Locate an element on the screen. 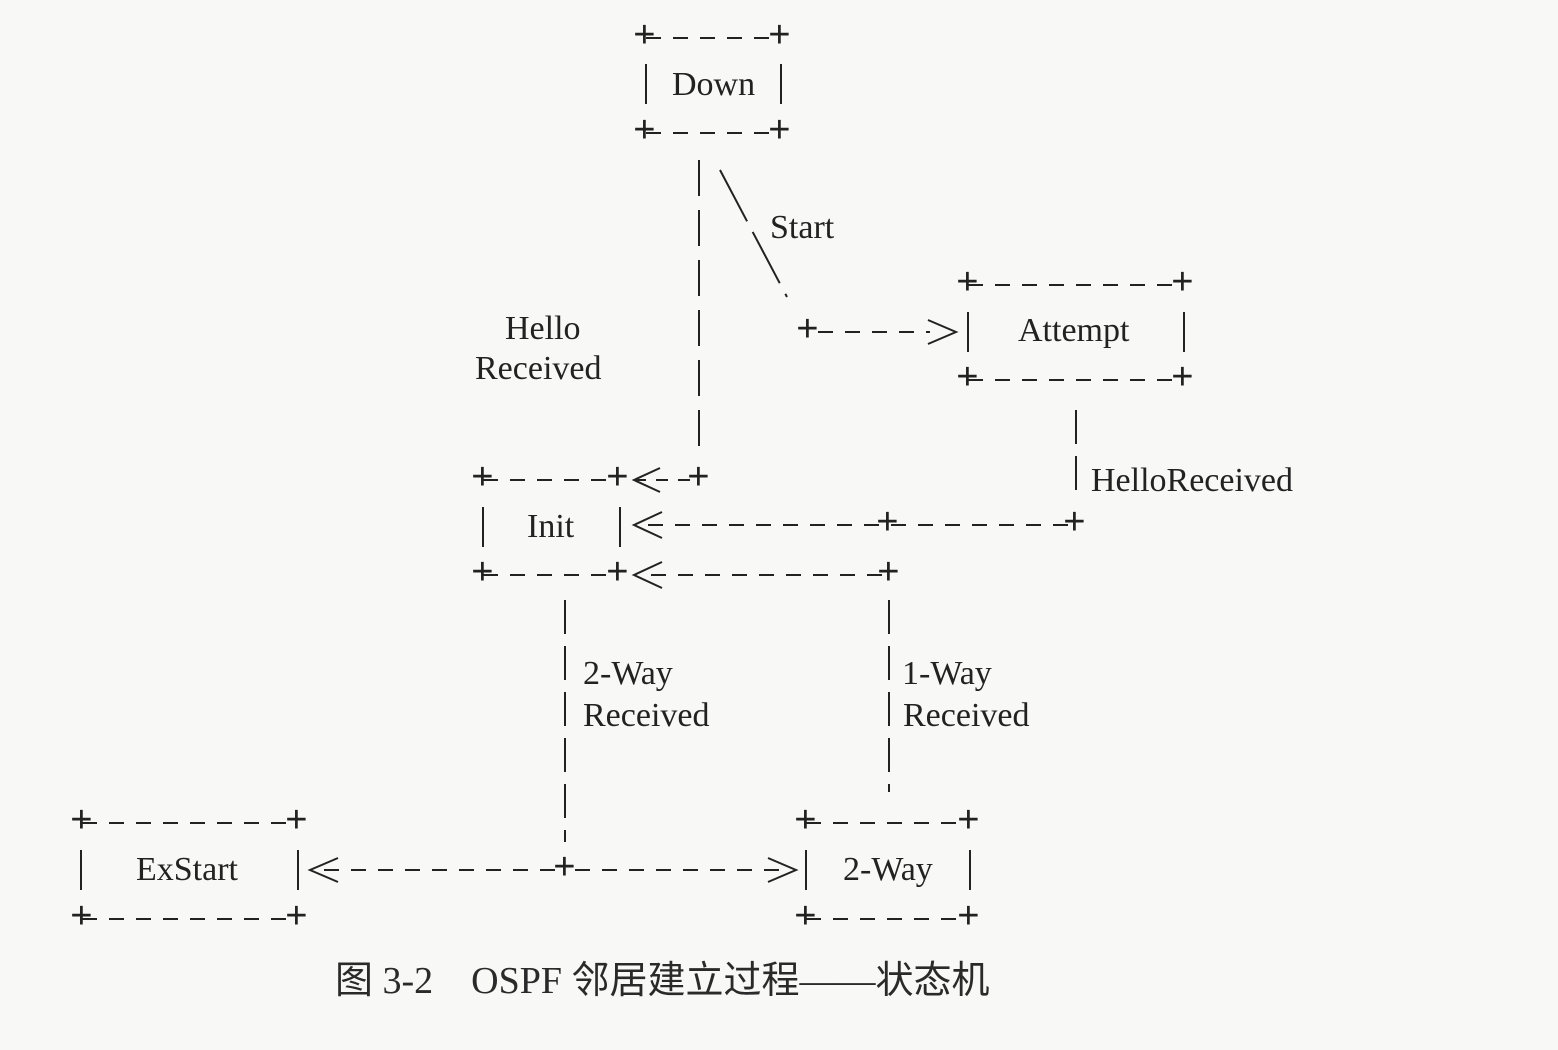  down-box-corner-top-right: + is located at coordinates (779, 37).